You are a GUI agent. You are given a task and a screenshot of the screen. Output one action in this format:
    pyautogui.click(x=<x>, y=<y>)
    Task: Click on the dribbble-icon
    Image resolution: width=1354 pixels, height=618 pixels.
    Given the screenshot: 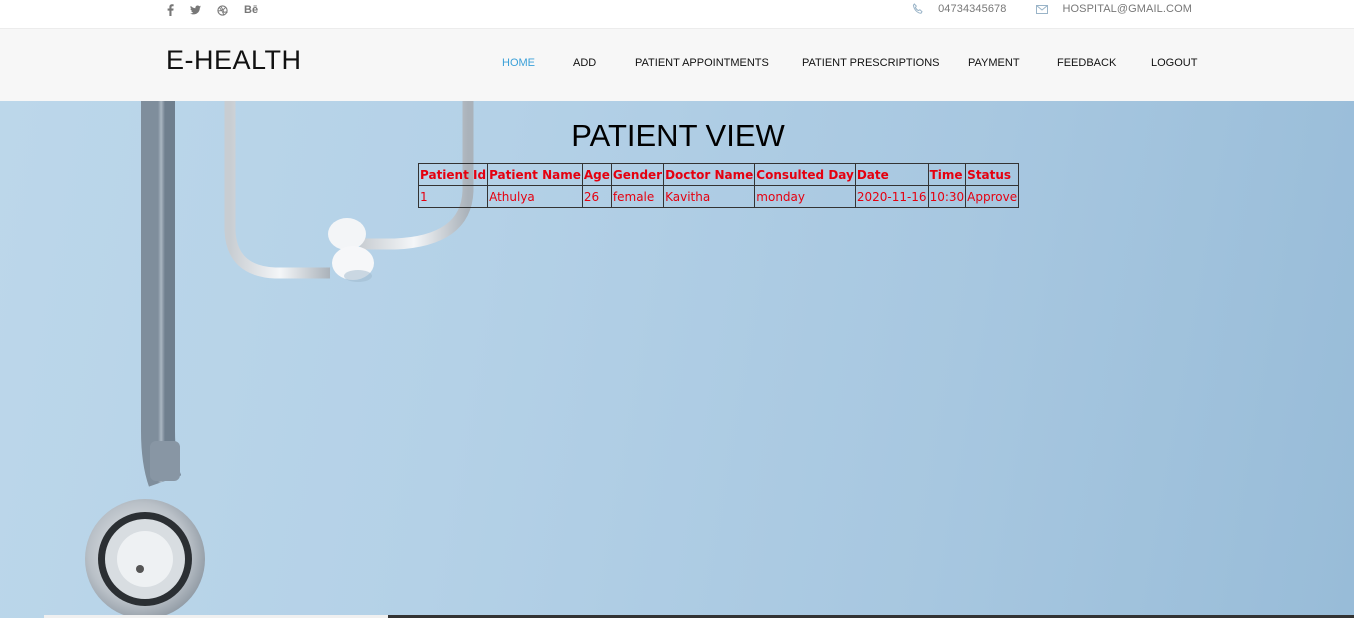 What is the action you would take?
    pyautogui.click(x=222, y=10)
    